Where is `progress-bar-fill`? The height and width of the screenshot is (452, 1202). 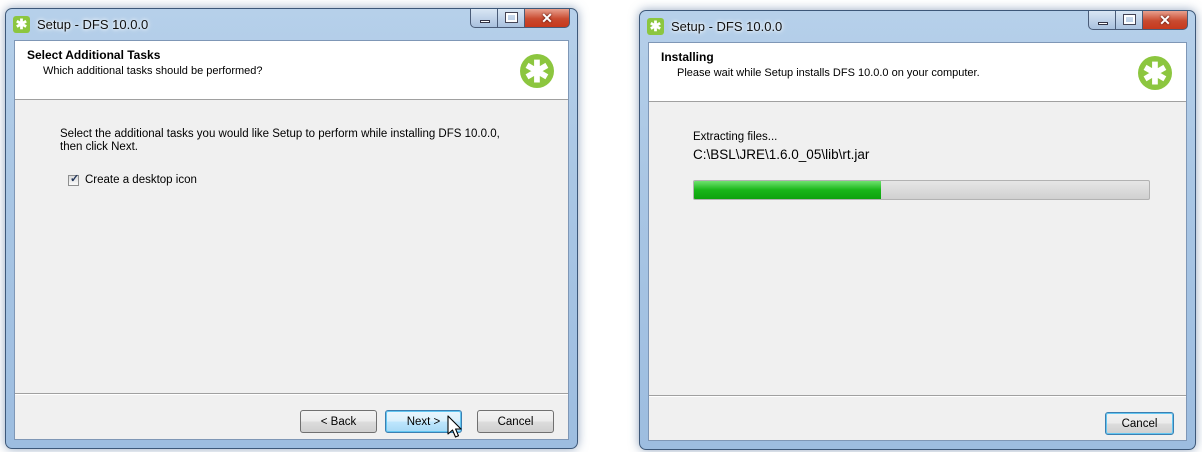
progress-bar-fill is located at coordinates (787, 190).